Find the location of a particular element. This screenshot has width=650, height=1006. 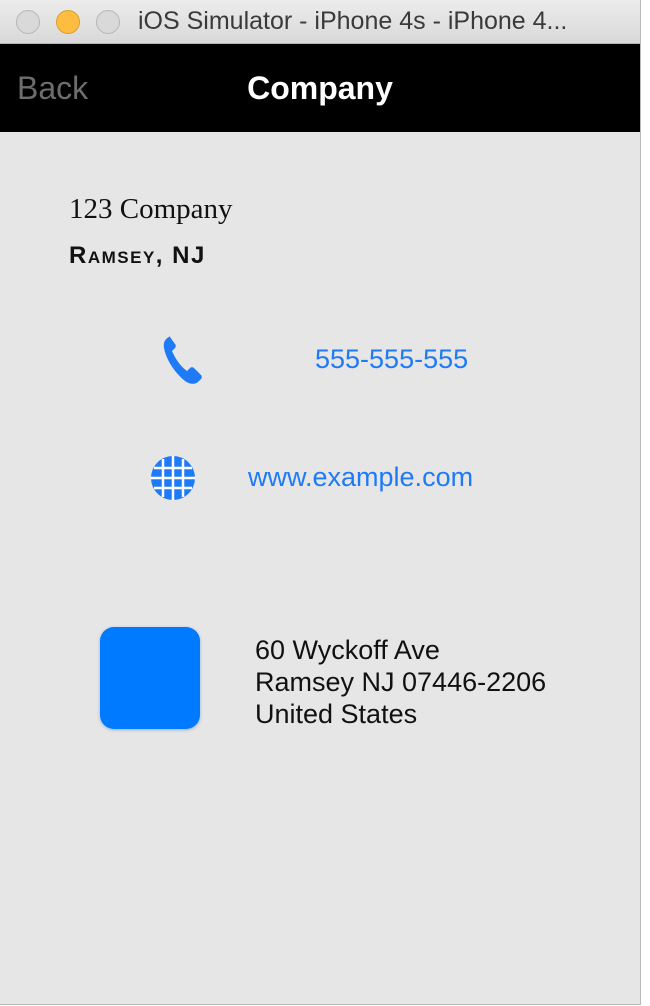

company-name: 123 Company is located at coordinates (151, 209).